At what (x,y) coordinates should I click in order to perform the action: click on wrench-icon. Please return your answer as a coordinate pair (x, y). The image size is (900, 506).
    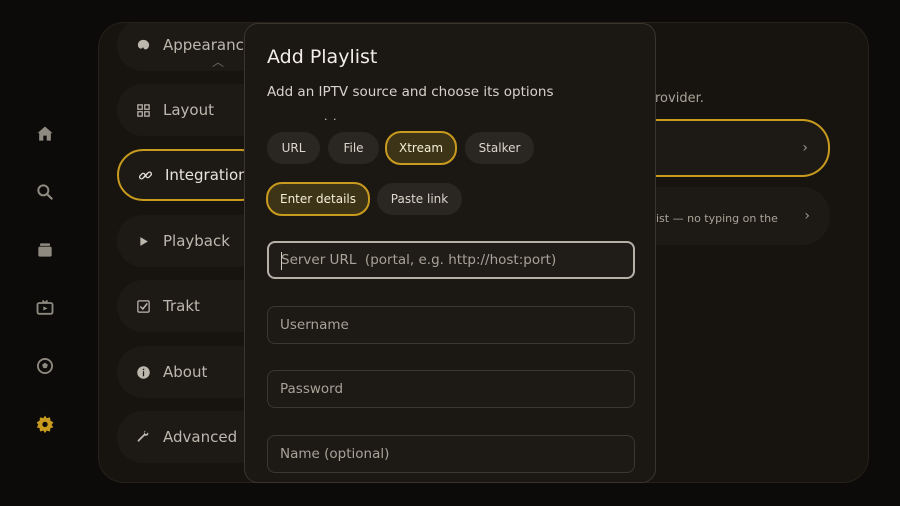
    Looking at the image, I should click on (143, 437).